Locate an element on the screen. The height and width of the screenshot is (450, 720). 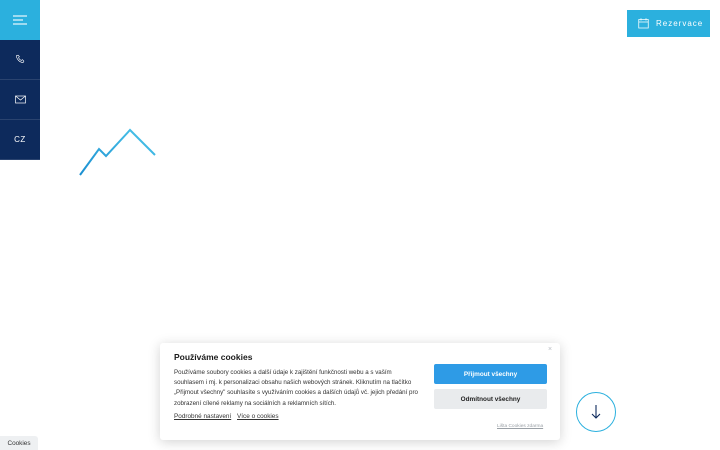
mail-icon is located at coordinates (20, 99).